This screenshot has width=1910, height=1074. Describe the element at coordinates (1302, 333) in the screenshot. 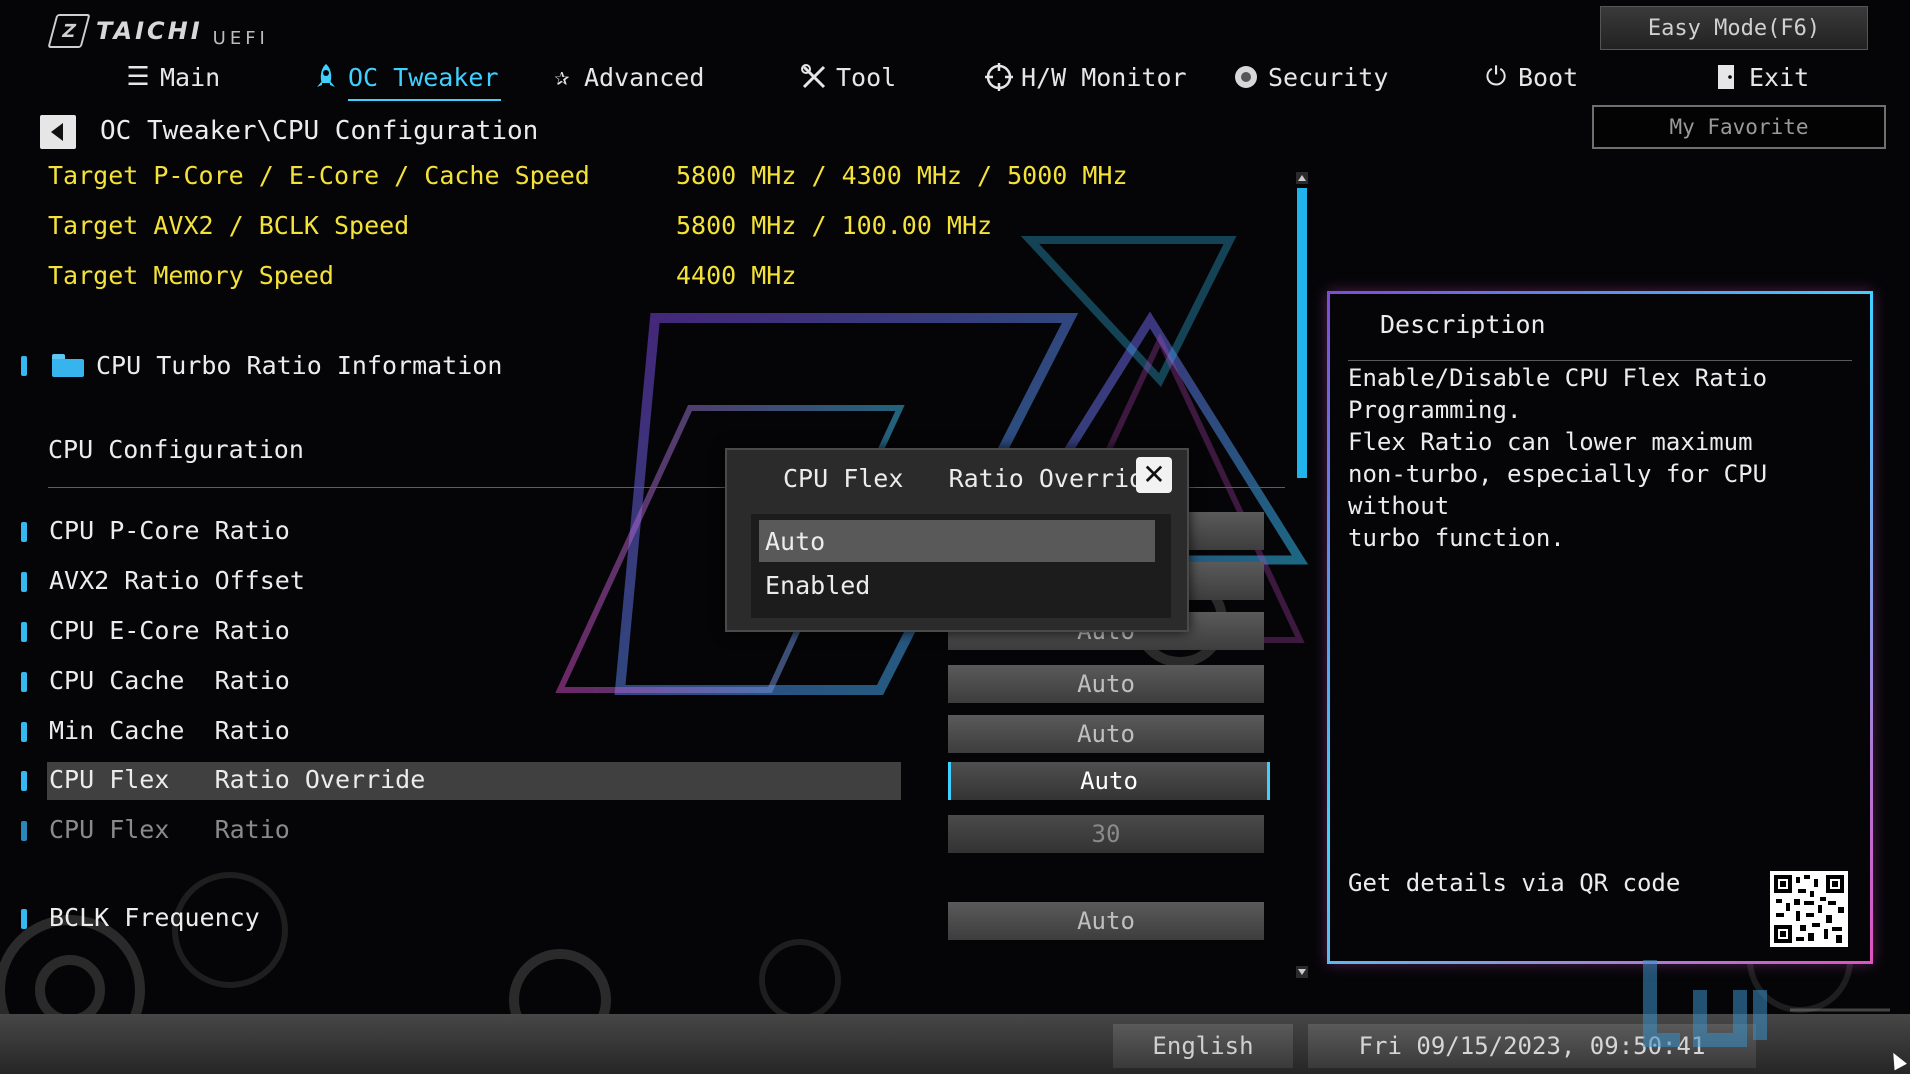

I see `scrollbar-thumb` at that location.